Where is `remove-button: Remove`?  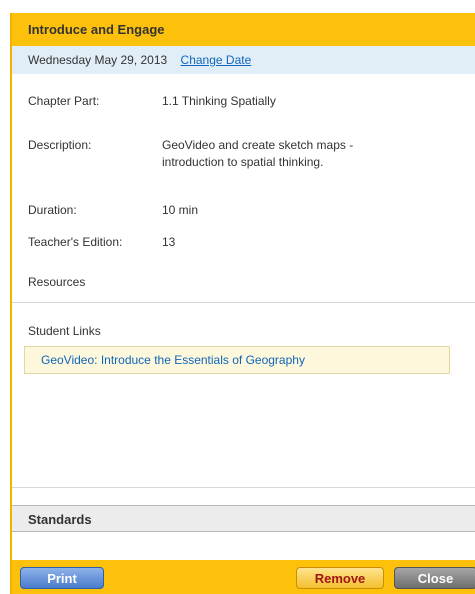
remove-button: Remove is located at coordinates (340, 578).